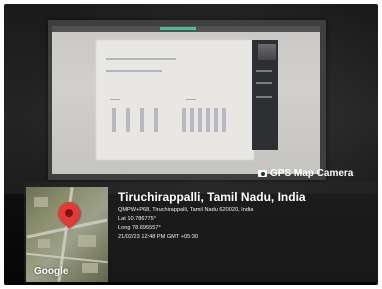 Image resolution: width=382 pixels, height=289 pixels. Describe the element at coordinates (51, 271) in the screenshot. I see `map-brand-label: Google` at that location.